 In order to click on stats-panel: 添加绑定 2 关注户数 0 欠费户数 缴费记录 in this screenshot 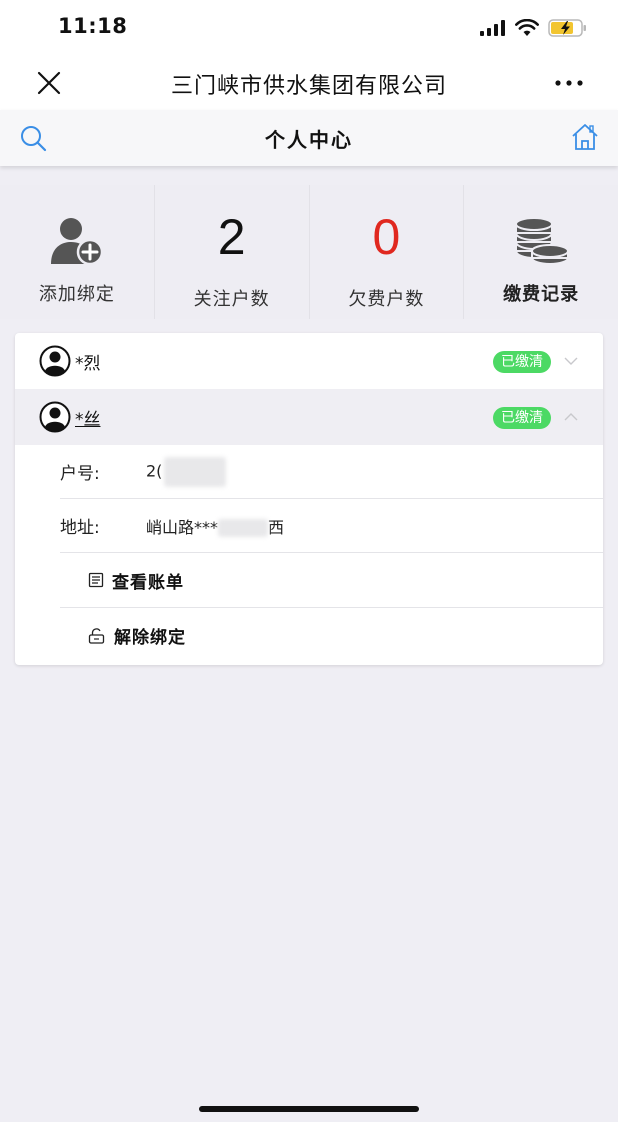, I will do `click(309, 252)`.